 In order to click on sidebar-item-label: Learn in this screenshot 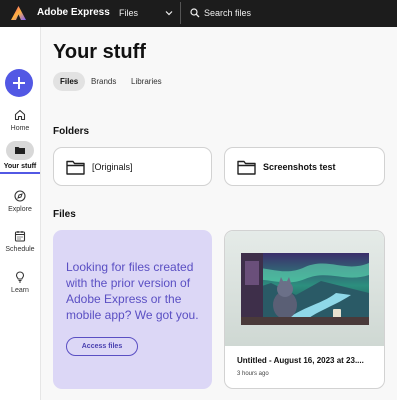, I will do `click(20, 290)`.